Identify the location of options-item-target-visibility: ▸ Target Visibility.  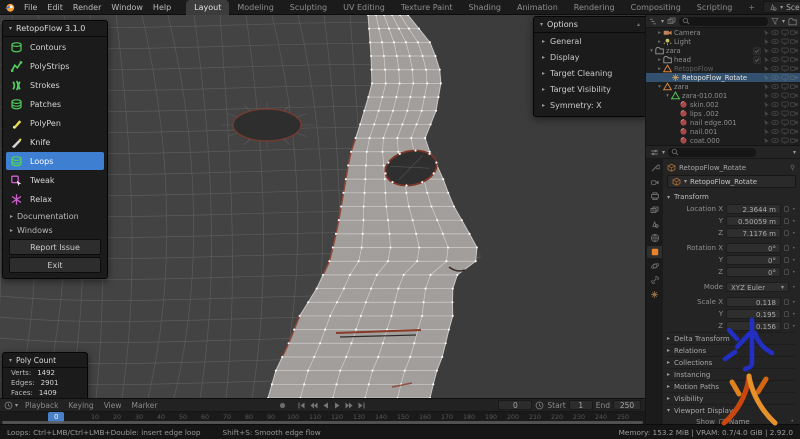
(589, 89).